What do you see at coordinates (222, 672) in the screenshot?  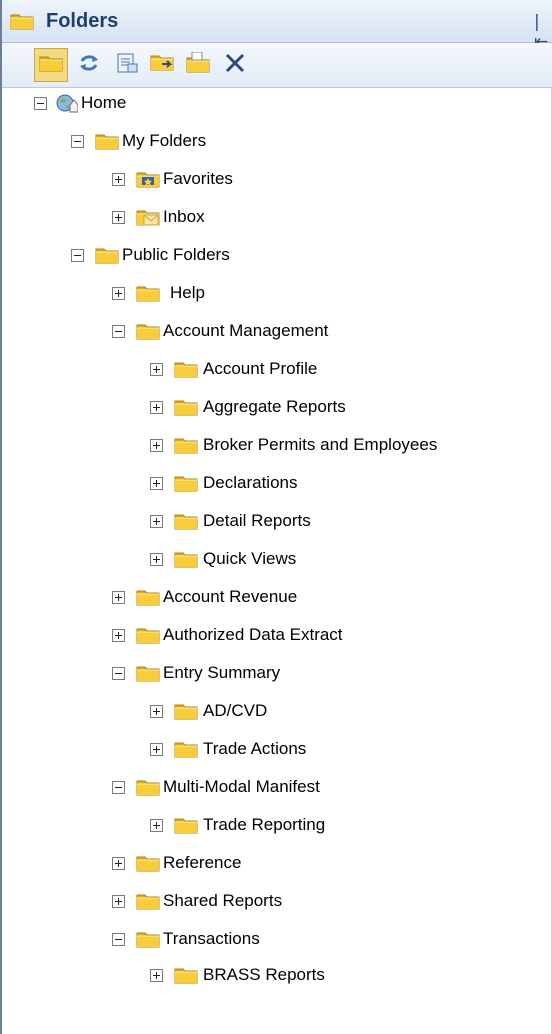 I see `tree-label: Entry Summary` at bounding box center [222, 672].